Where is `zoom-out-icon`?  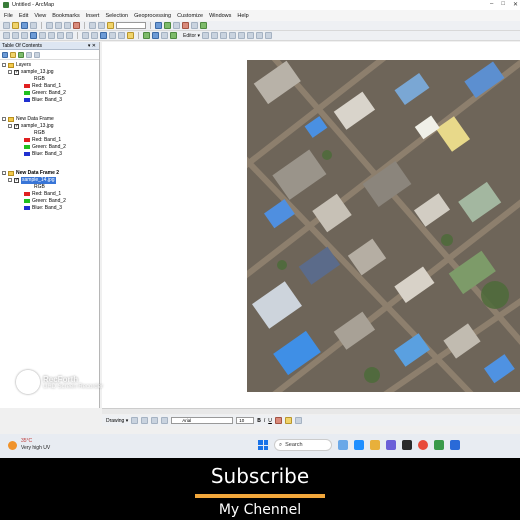 zoom-out-icon is located at coordinates (15, 35).